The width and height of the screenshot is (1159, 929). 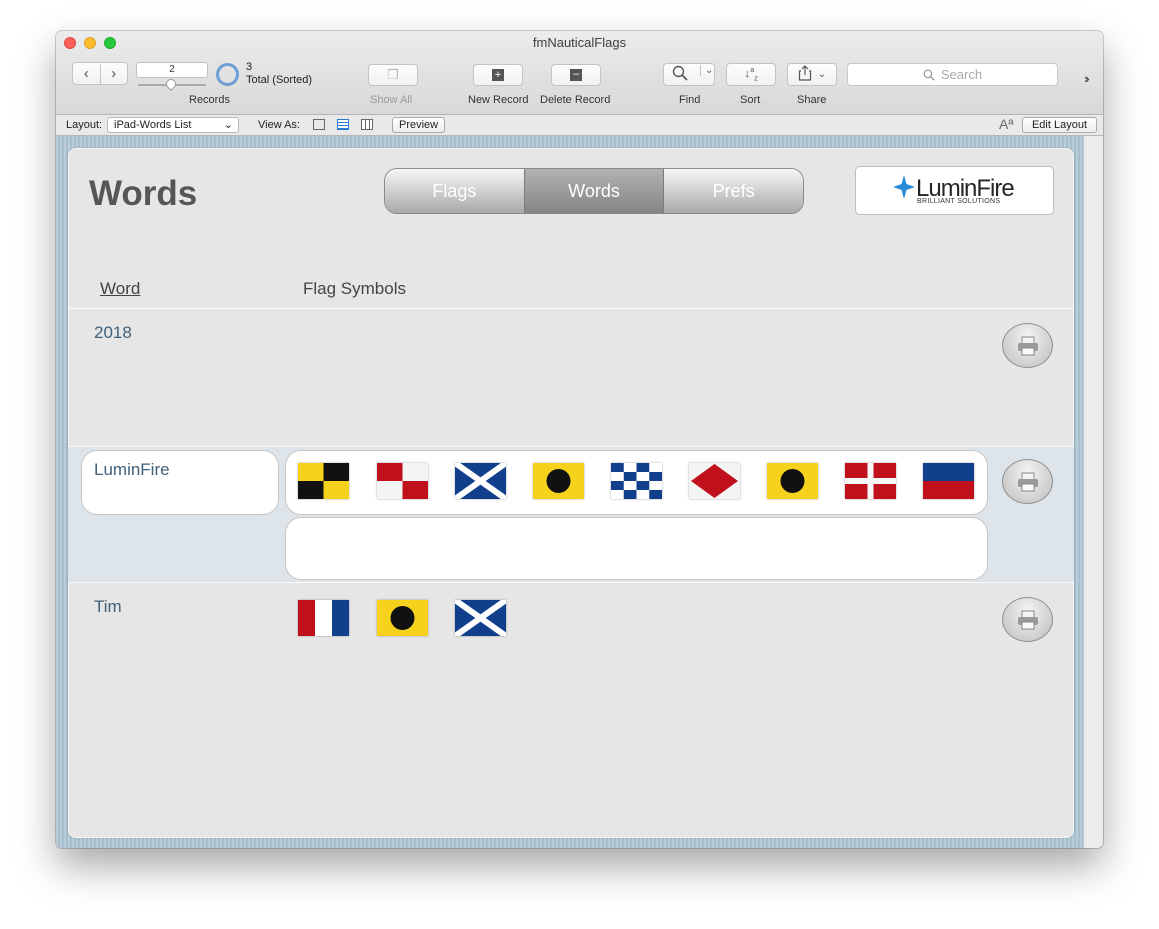 I want to click on new-record-button: +, so click(x=498, y=75).